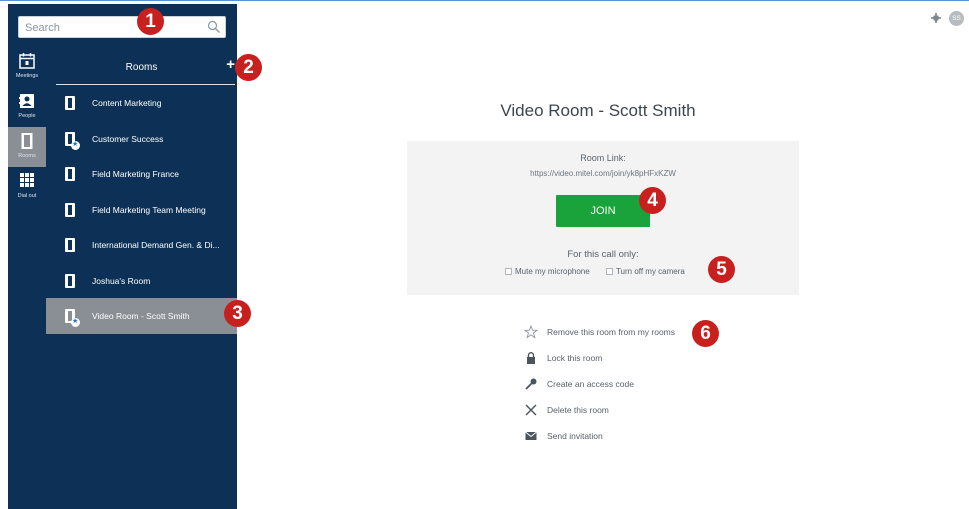 The width and height of the screenshot is (969, 509). I want to click on add-room-button: +, so click(230, 64).